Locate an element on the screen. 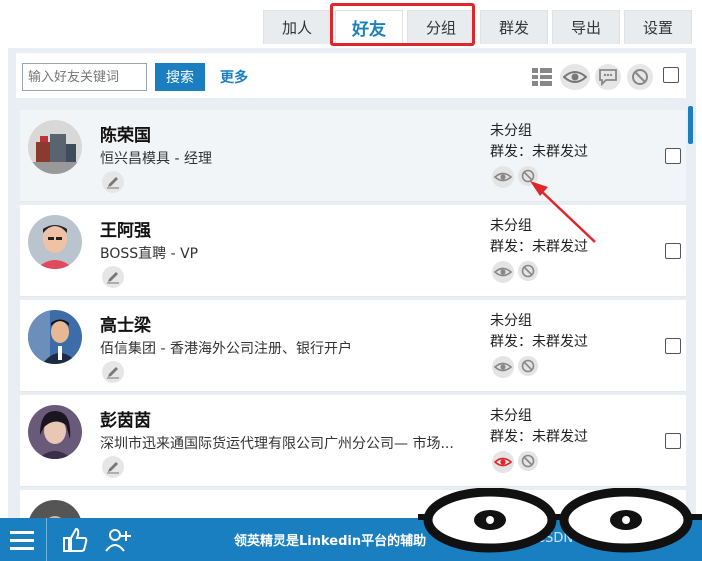 Image resolution: width=702 pixels, height=561 pixels. search-button: 搜索 is located at coordinates (180, 77).